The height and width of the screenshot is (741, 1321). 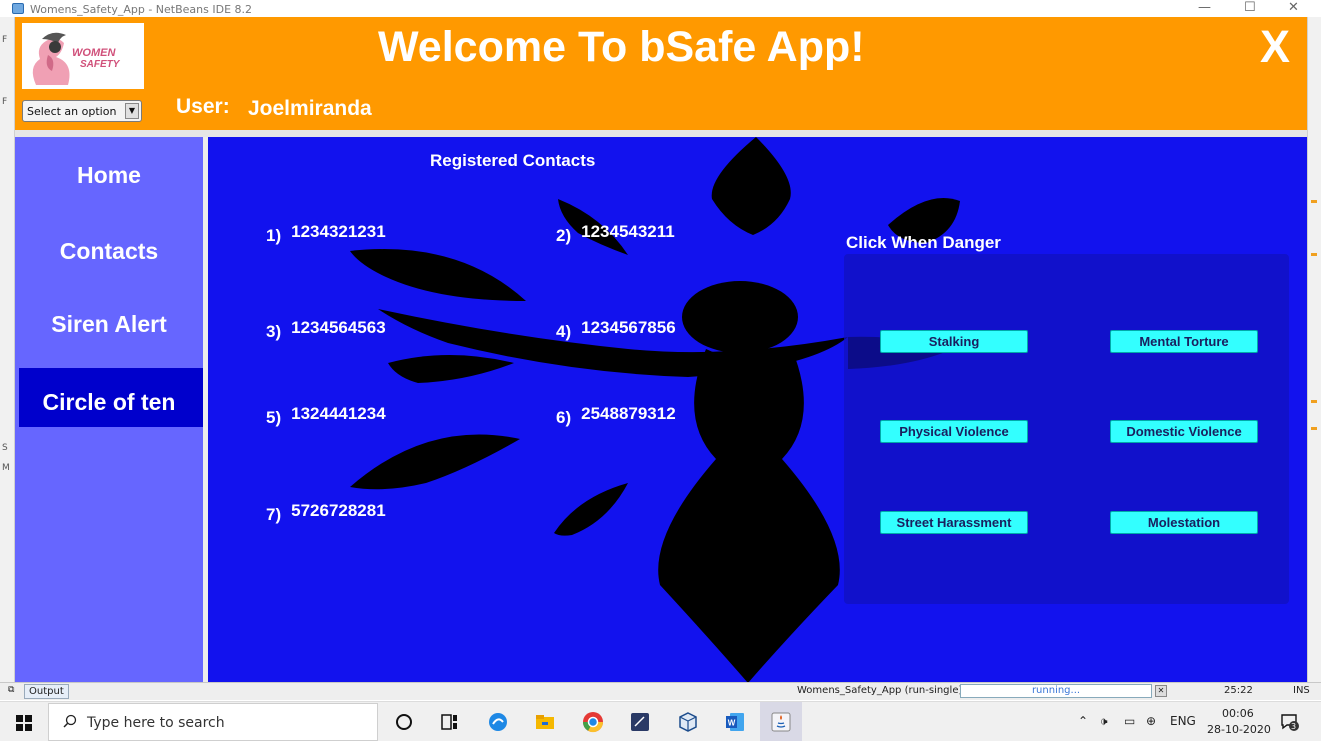 I want to click on domestic-violence-button: Domestic Violence, so click(x=1184, y=431).